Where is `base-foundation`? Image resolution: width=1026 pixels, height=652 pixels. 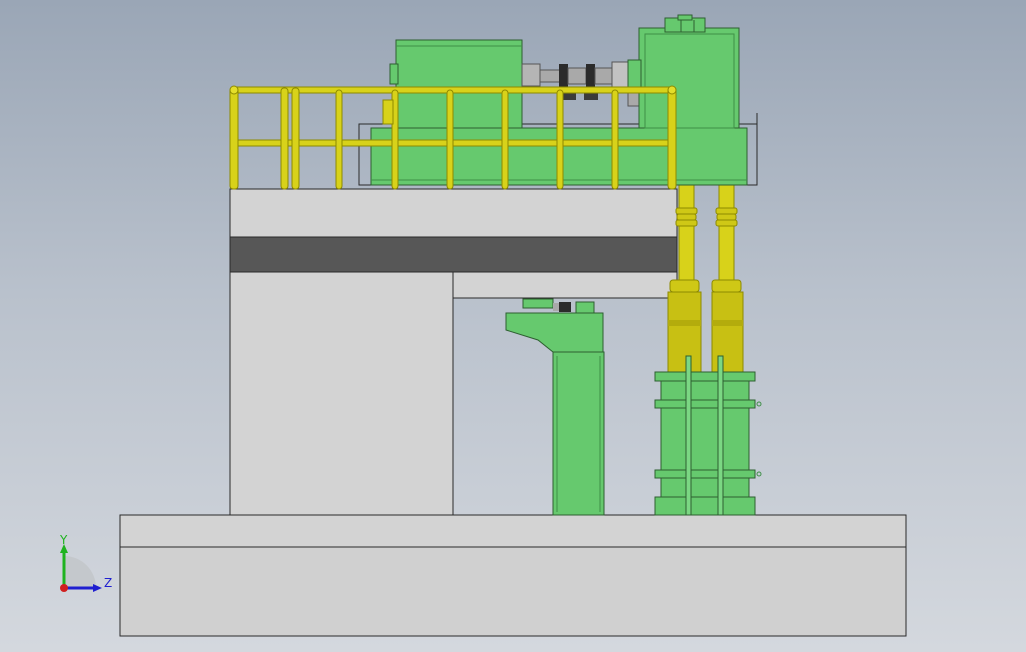 base-foundation is located at coordinates (513, 575).